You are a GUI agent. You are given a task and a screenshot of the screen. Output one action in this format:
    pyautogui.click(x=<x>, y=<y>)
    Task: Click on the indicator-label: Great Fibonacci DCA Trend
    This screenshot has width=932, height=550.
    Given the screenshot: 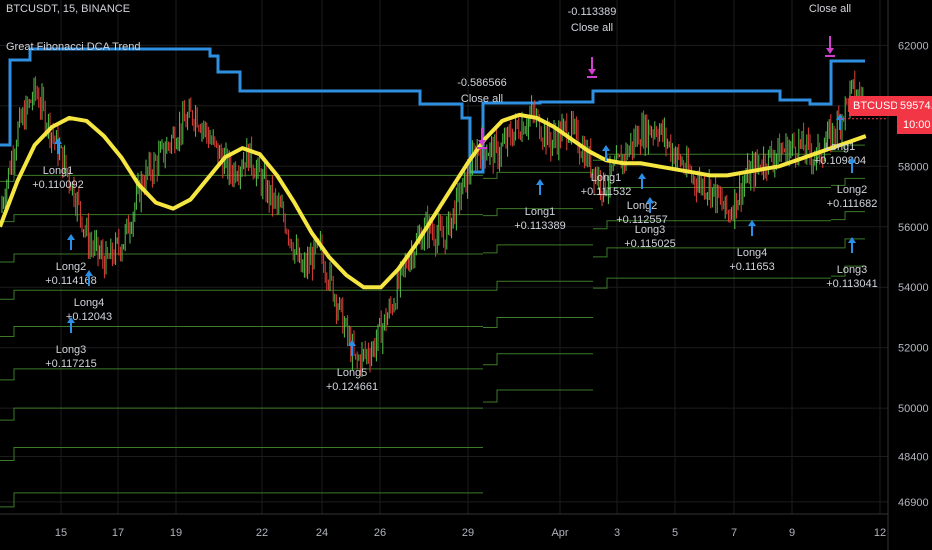 What is the action you would take?
    pyautogui.click(x=73, y=47)
    